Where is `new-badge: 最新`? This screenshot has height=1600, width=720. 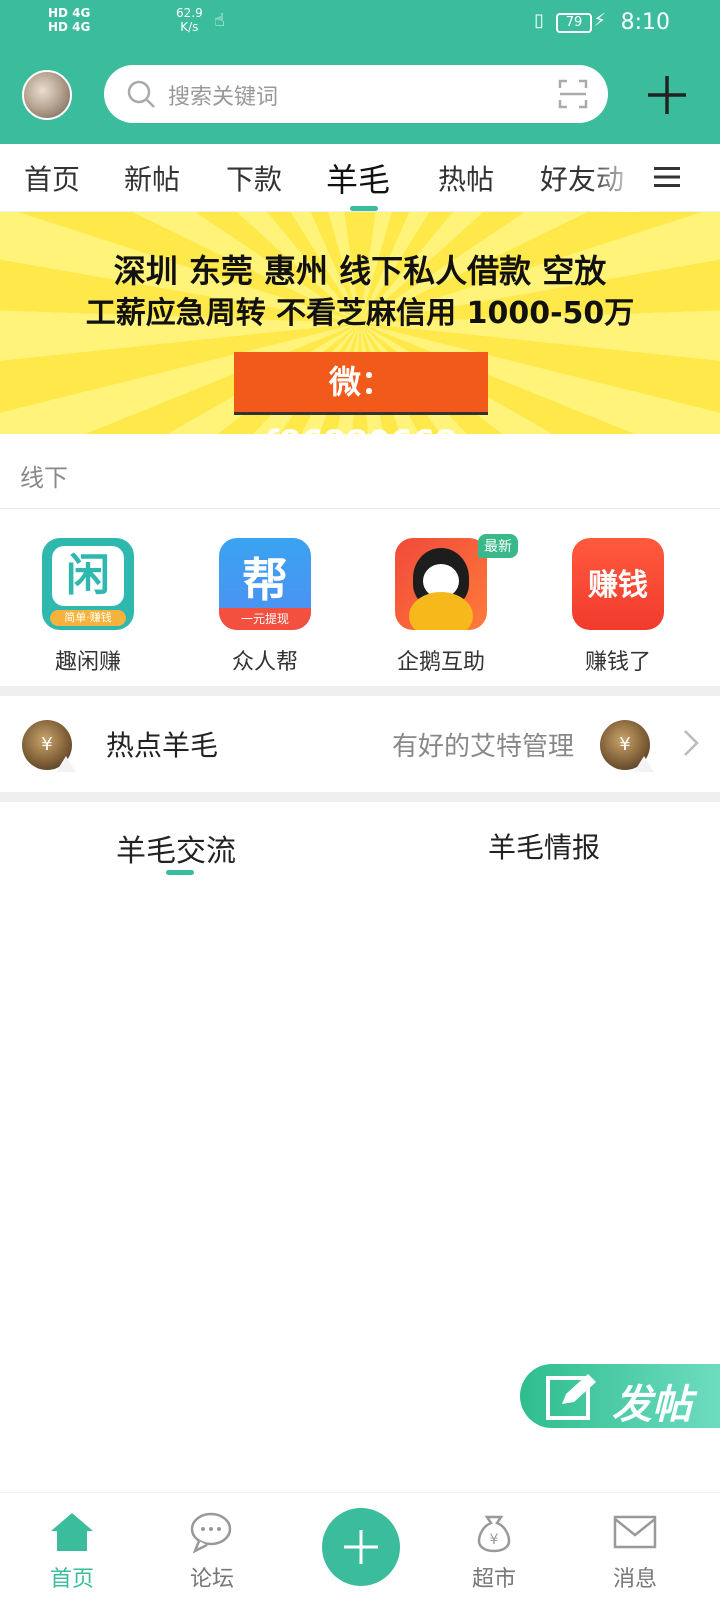
new-badge: 最新 is located at coordinates (498, 546).